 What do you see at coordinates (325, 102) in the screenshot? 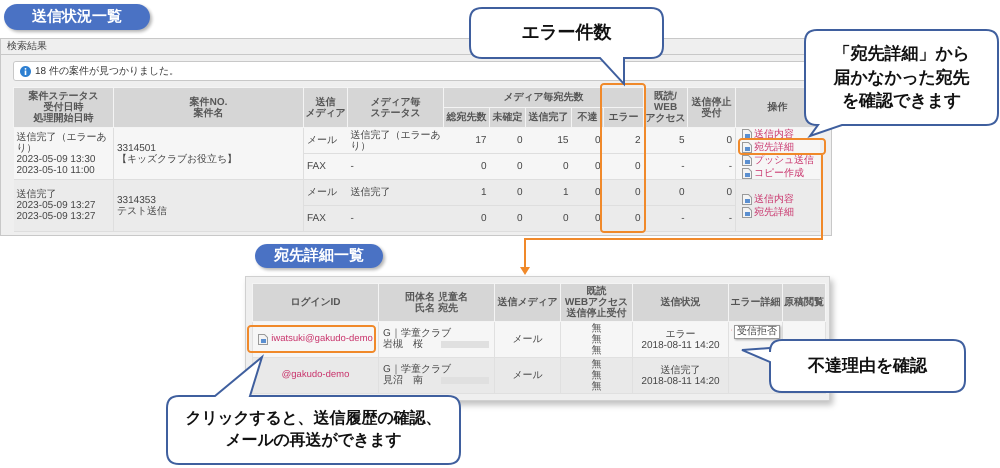
I see `header-text: 送信` at bounding box center [325, 102].